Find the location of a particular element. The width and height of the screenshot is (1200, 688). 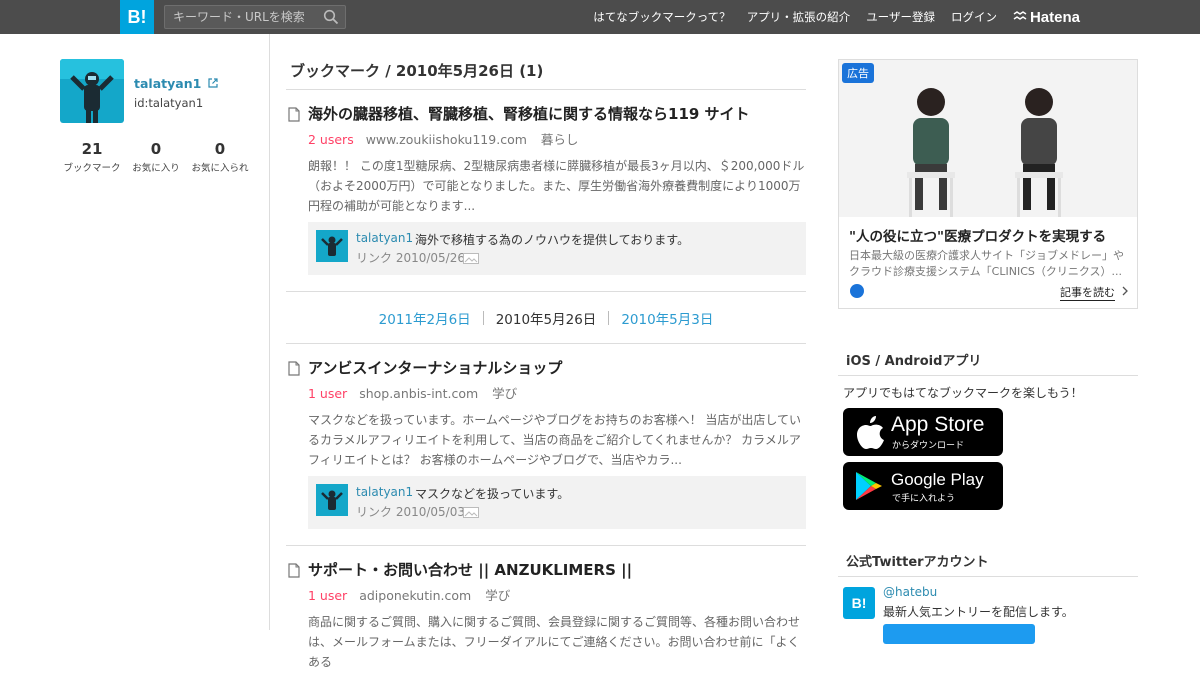

entry-meta: 2 users www.zoukiishoku119.com 暮らし is located at coordinates (557, 138).